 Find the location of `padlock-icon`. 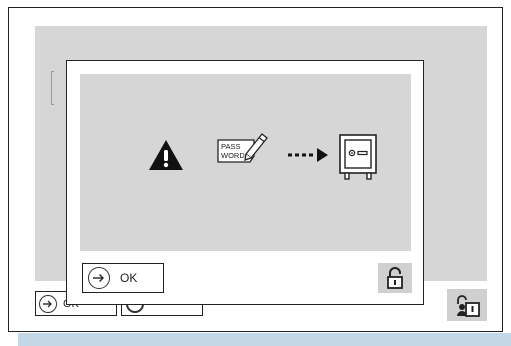

padlock-icon is located at coordinates (395, 278).